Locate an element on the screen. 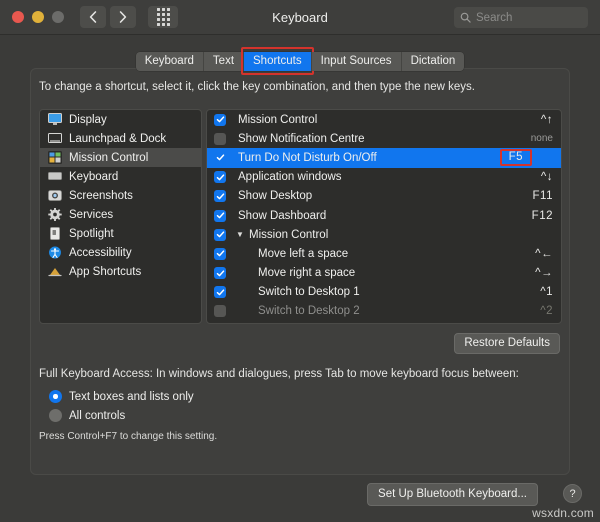 Image resolution: width=600 pixels, height=522 pixels. show-all-button is located at coordinates (163, 17).